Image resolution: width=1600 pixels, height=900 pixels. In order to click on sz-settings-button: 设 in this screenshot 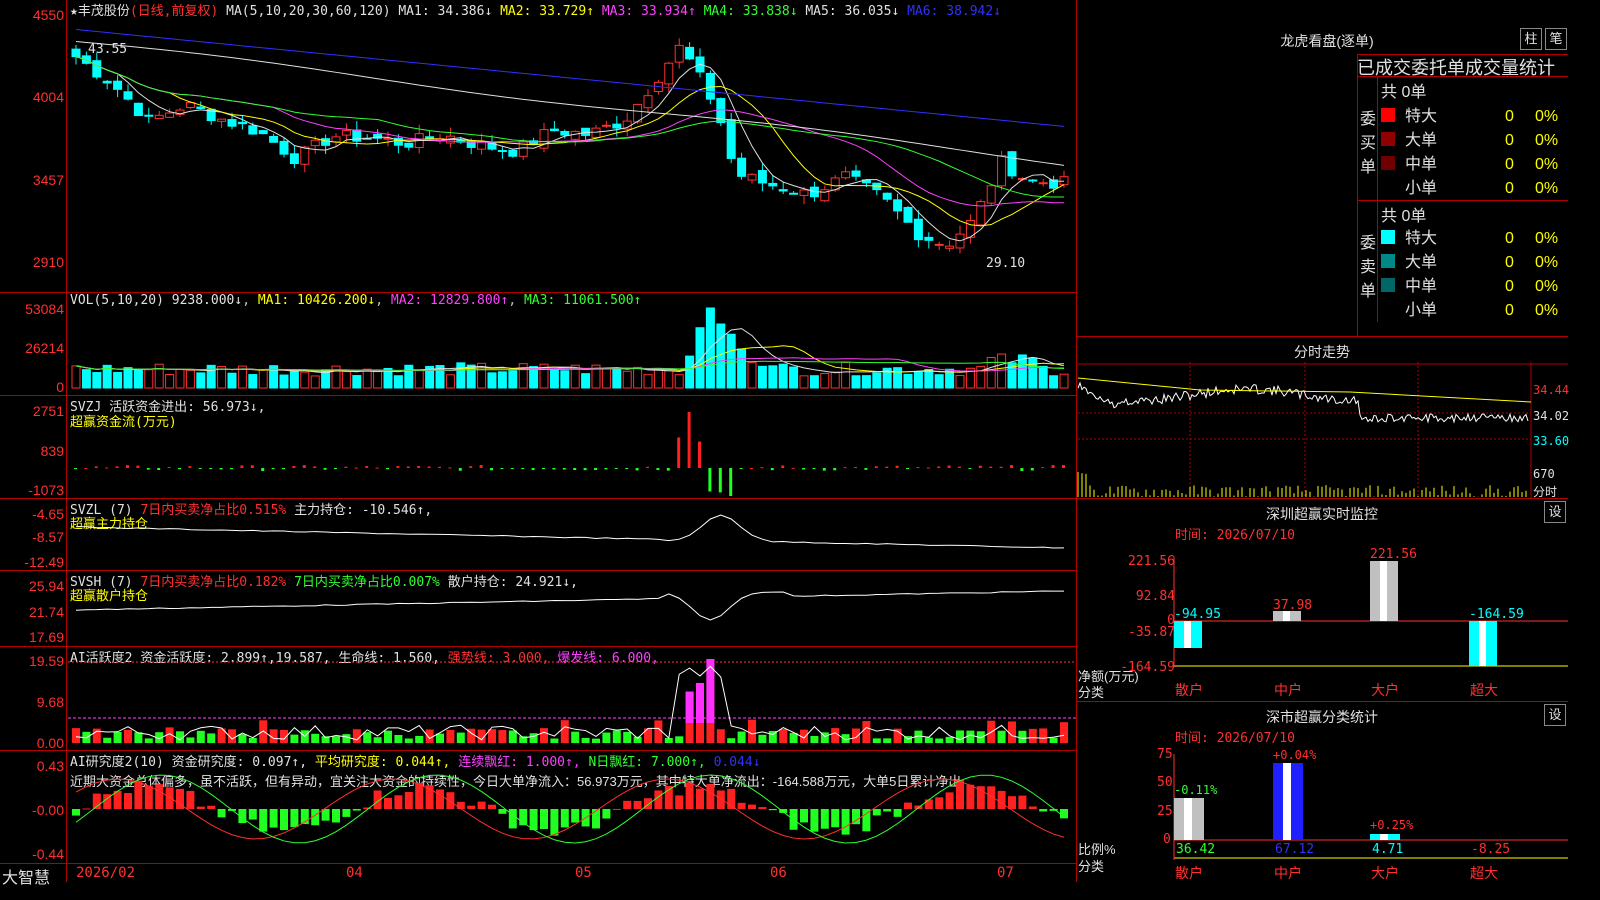, I will do `click(1555, 512)`.